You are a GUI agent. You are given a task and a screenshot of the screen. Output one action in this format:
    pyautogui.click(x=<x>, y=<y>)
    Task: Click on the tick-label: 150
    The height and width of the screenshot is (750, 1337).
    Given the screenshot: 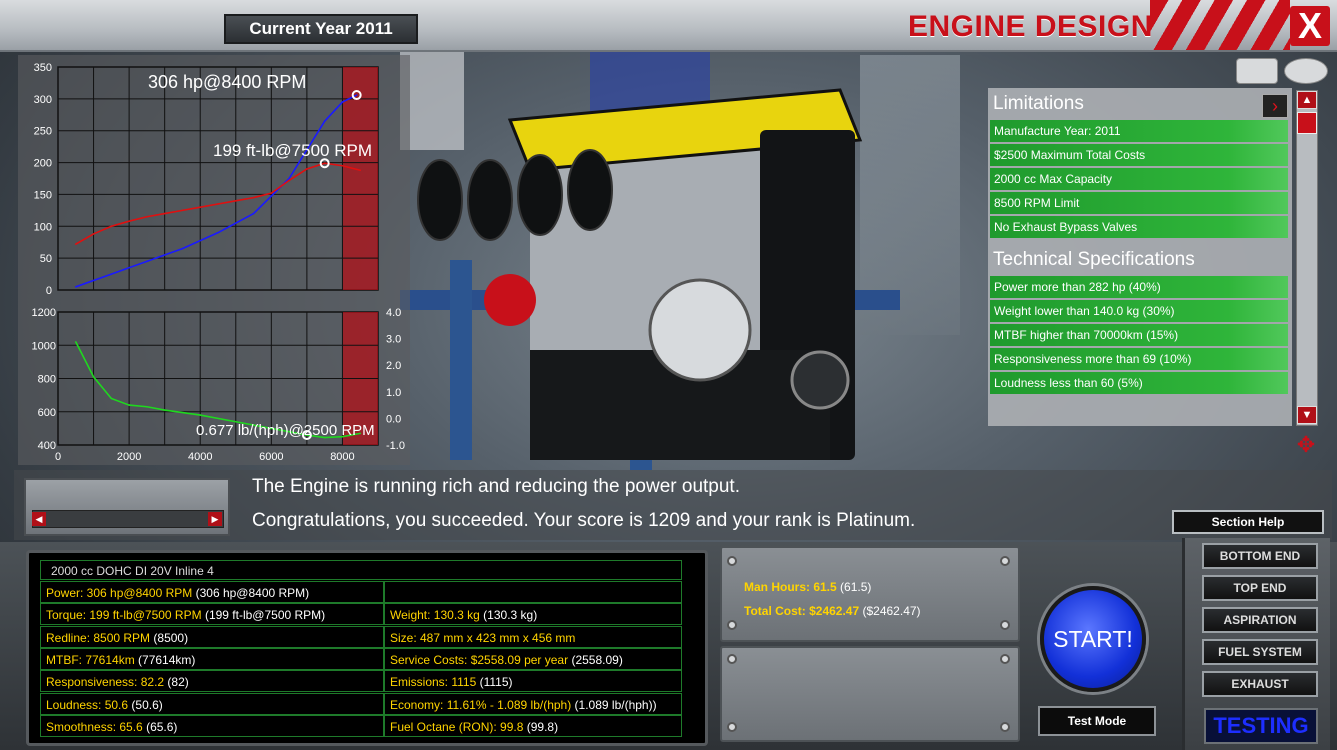 What is the action you would take?
    pyautogui.click(x=43, y=195)
    